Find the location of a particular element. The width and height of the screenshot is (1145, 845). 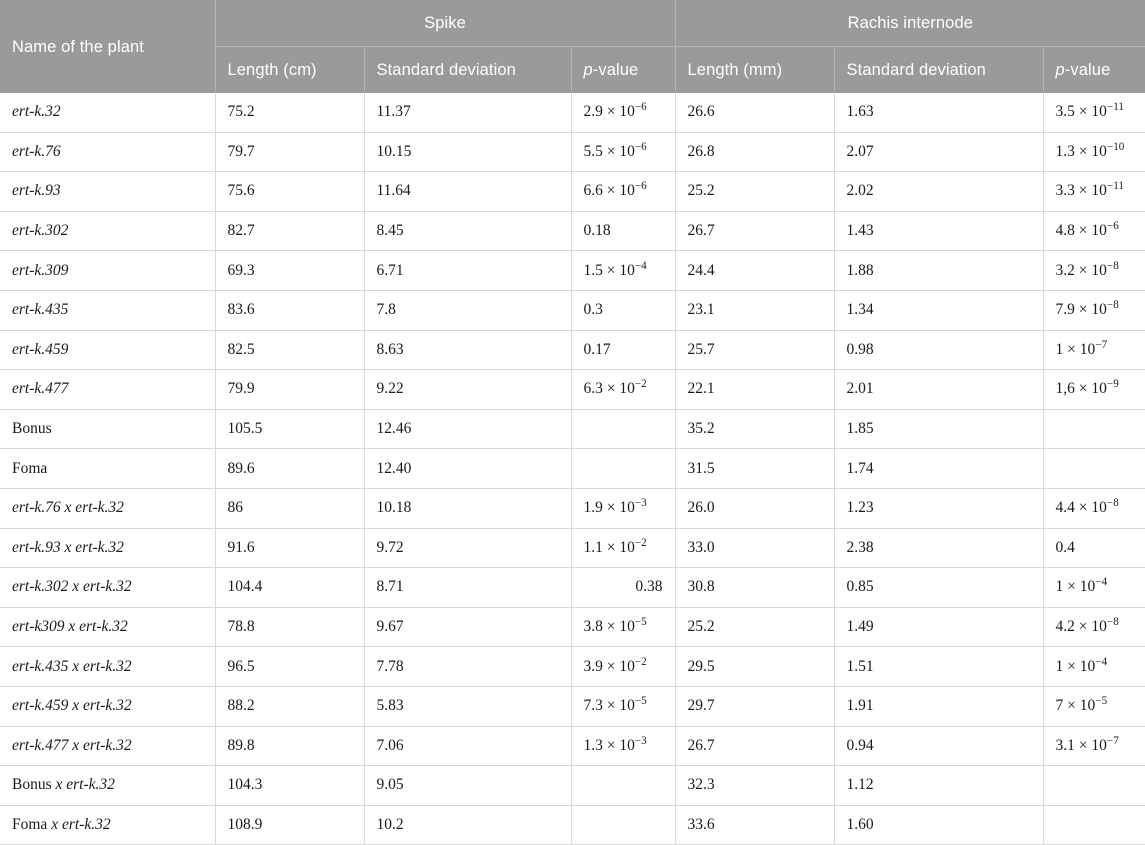

cell-plant-name: ert-k.302 is located at coordinates (108, 231).